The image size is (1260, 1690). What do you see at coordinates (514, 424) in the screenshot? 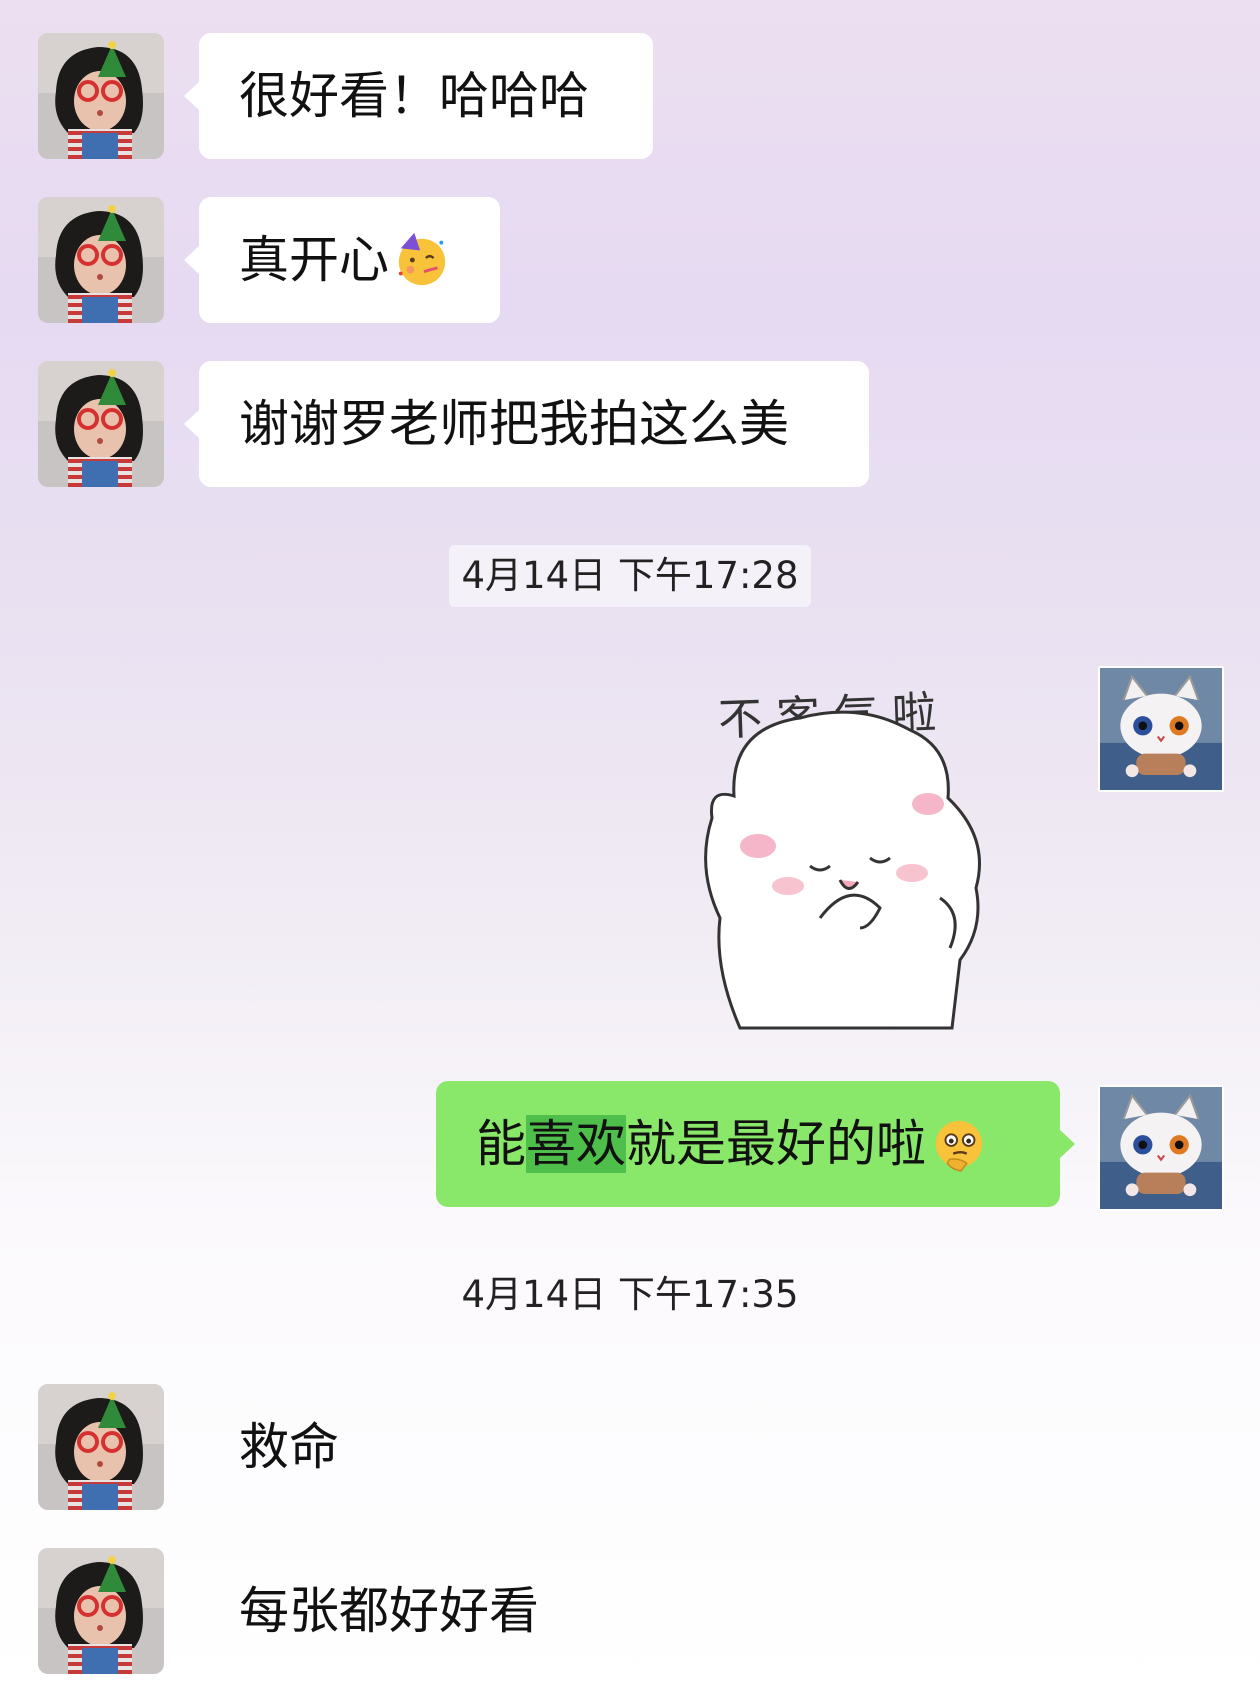
I see `message-text: 谢谢罗老师把我拍这么美` at bounding box center [514, 424].